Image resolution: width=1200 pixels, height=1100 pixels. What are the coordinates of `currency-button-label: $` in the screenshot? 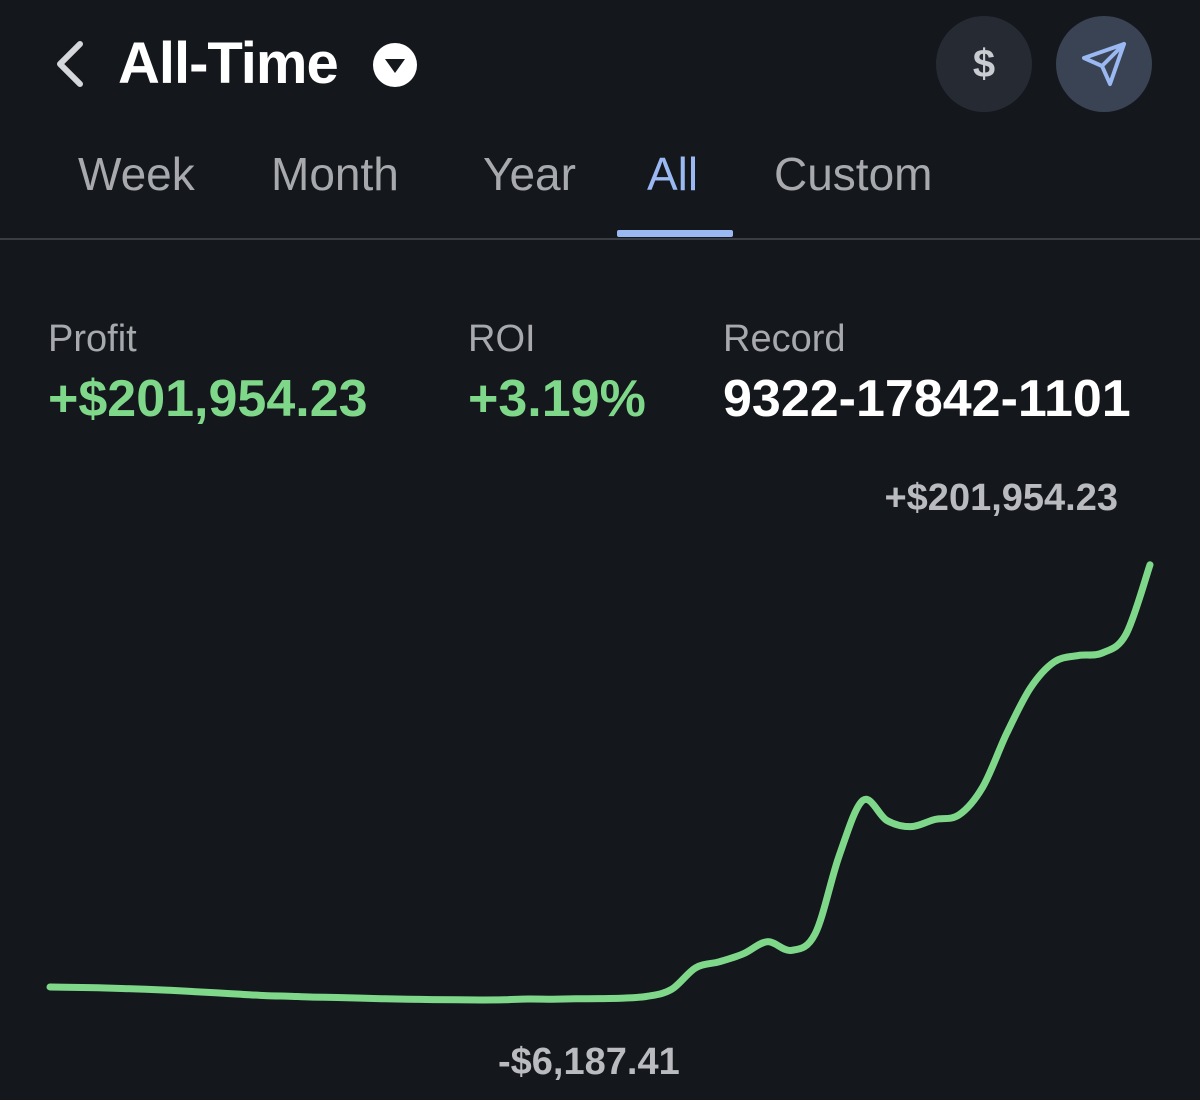 It's located at (984, 63).